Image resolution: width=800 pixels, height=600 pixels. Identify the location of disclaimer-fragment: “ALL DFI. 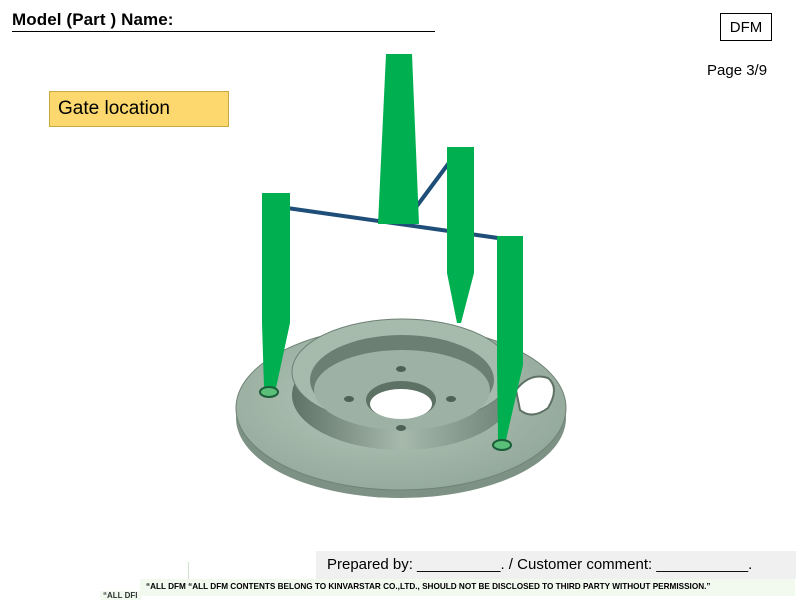
(120, 595).